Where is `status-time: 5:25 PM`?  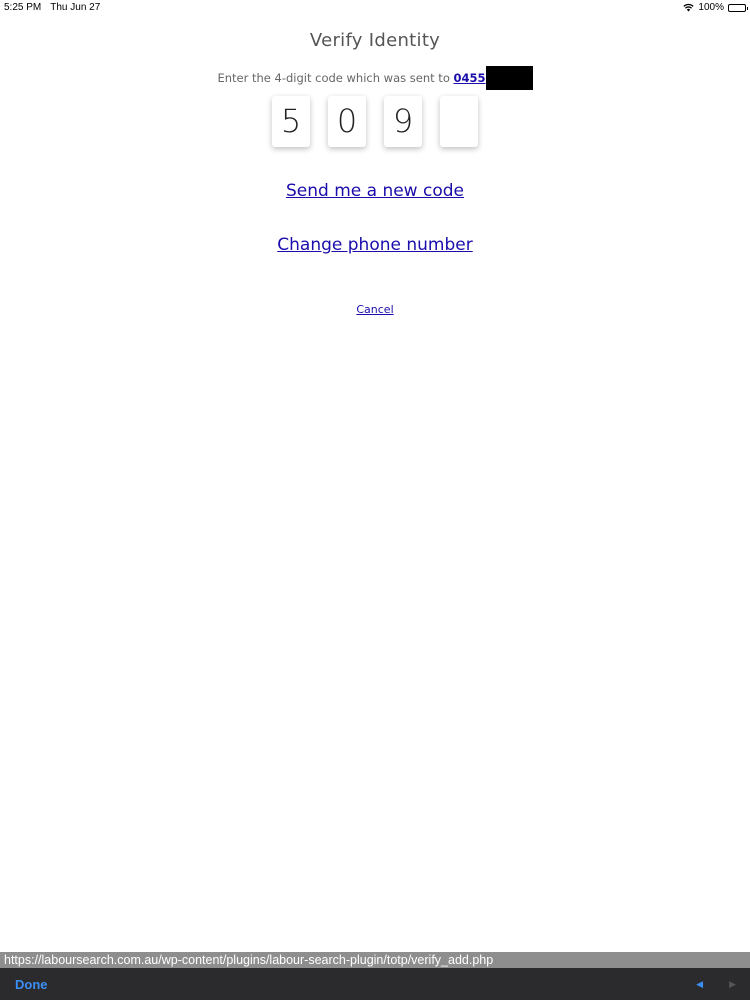
status-time: 5:25 PM is located at coordinates (23, 7).